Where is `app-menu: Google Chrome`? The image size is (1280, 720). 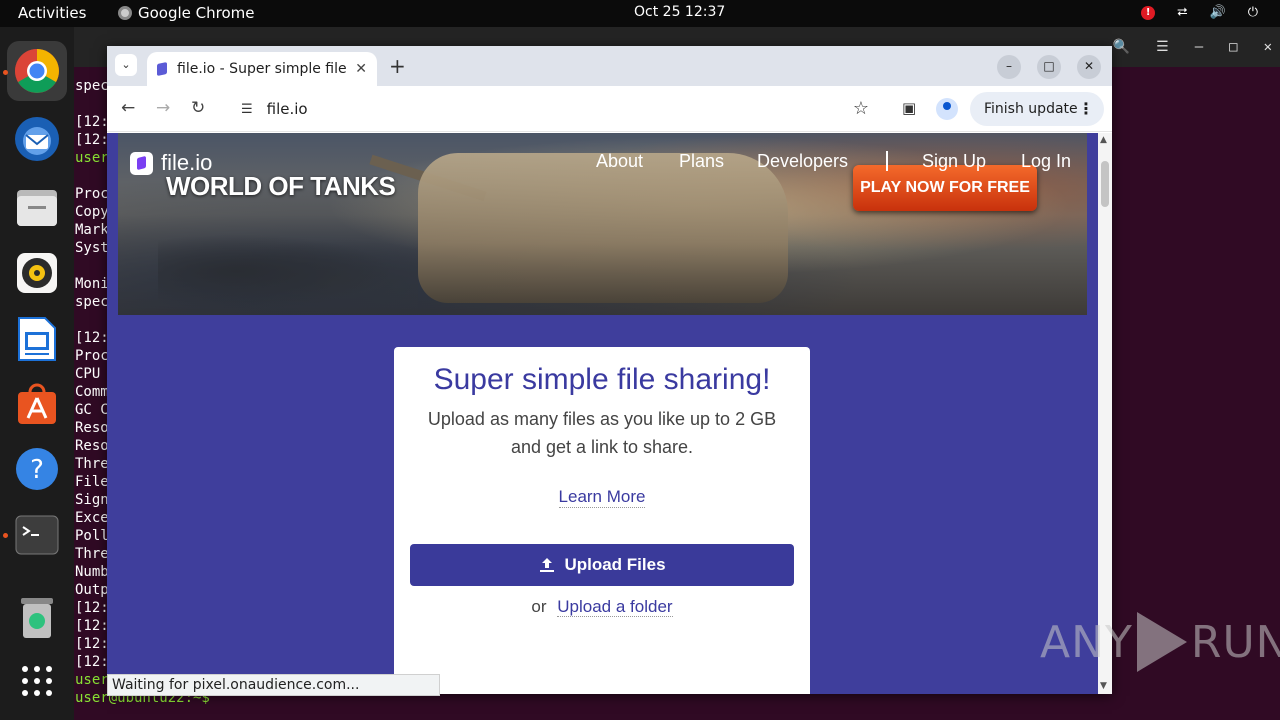 app-menu: Google Chrome is located at coordinates (186, 13).